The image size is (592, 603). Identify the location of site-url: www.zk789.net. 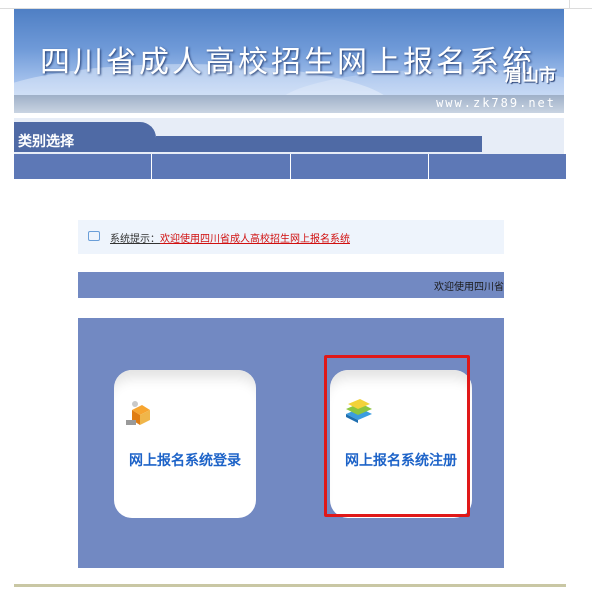
(496, 103).